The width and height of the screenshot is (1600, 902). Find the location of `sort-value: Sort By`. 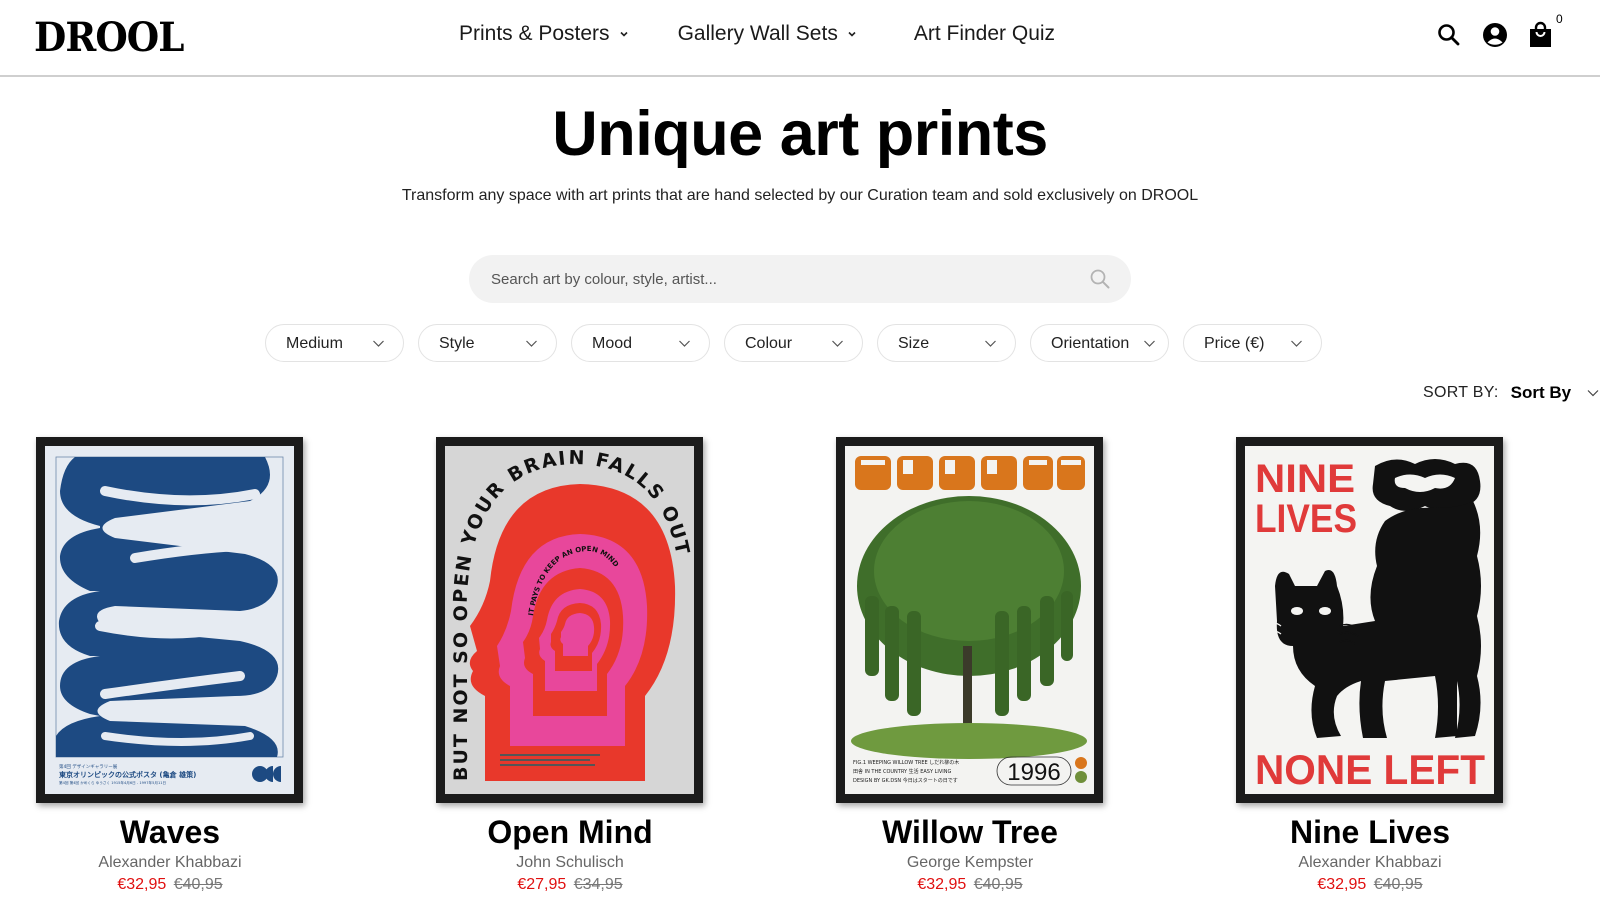

sort-value: Sort By is located at coordinates (1541, 392).